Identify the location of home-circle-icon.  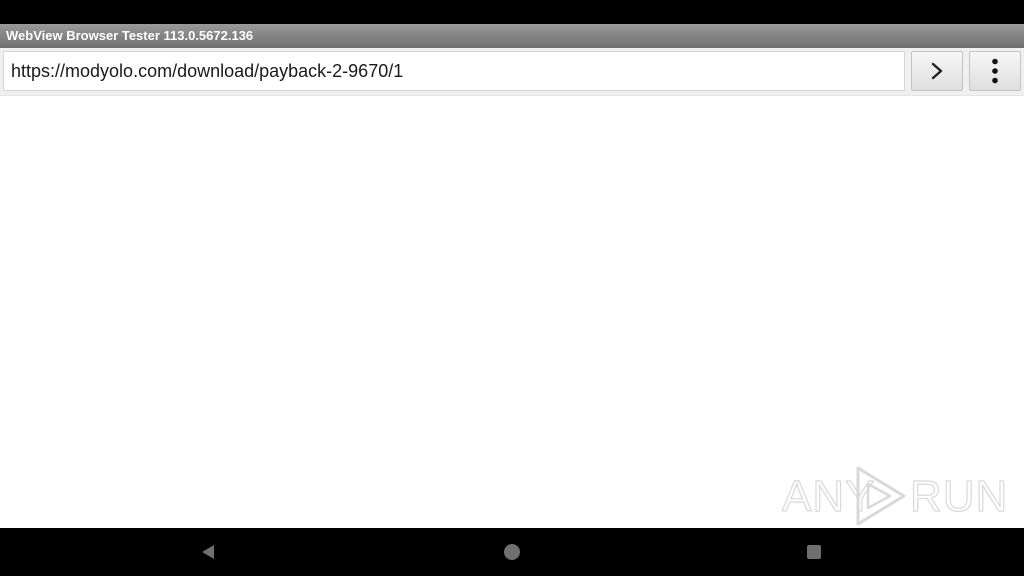
(512, 552).